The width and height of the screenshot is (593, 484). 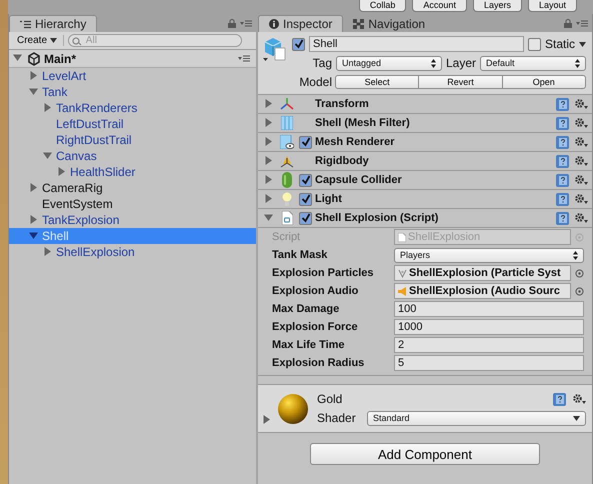 I want to click on hierarchy-item: RightDustTrail, so click(x=132, y=140).